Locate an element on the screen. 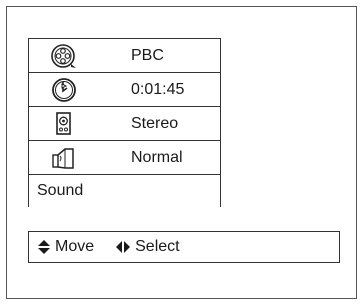  menu-item-pbc: PBC is located at coordinates (124, 56).